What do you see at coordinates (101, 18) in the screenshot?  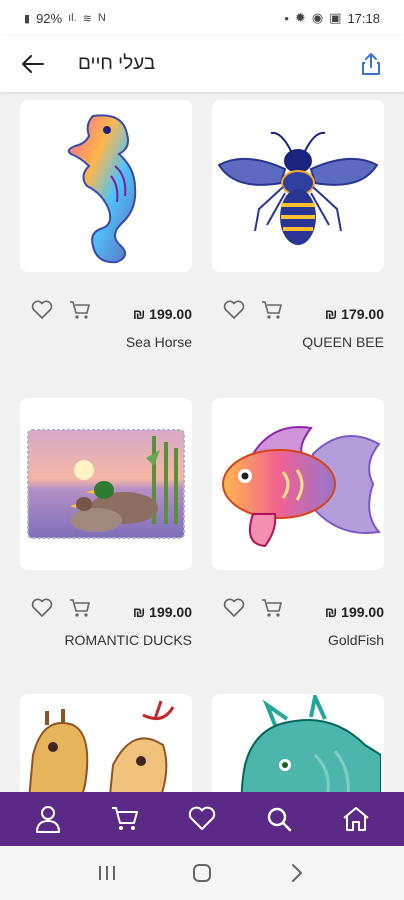 I see `nfc-icon: N` at bounding box center [101, 18].